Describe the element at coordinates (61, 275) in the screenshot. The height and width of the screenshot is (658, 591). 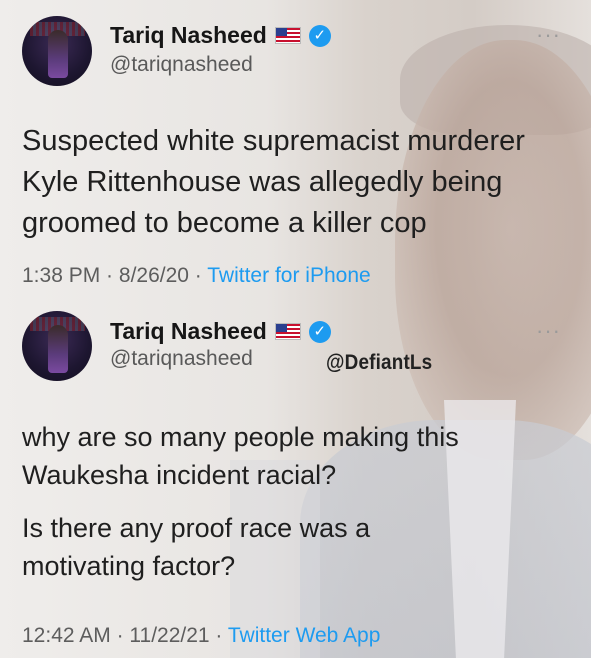
I see `tweet-time: 1:38 PM` at that location.